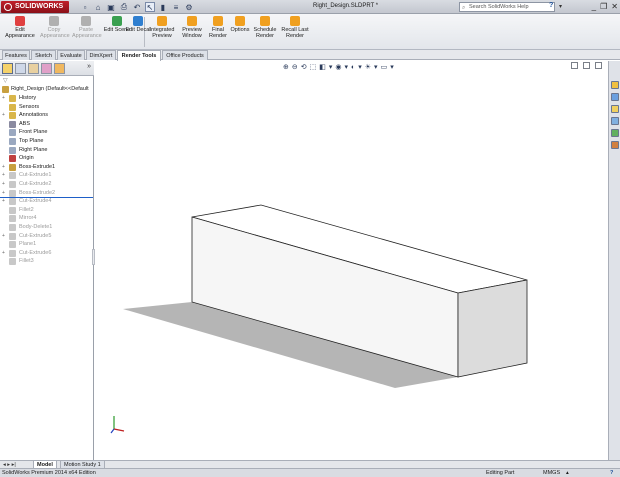 Image resolution: width=620 pixels, height=477 pixels. I want to click on window-controls: _ ❐ ✕, so click(605, 6).